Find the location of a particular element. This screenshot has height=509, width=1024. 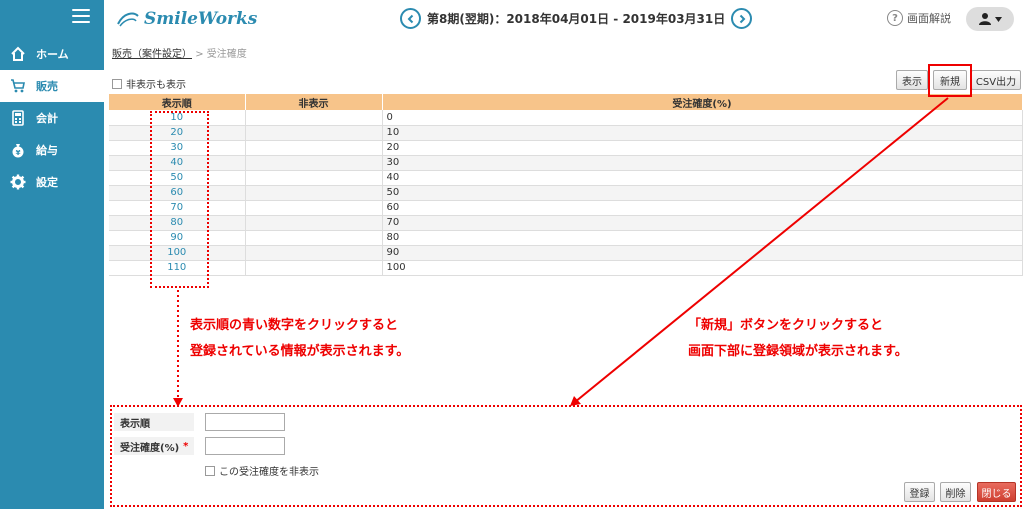

sidebar: ホーム 販売 会計 ¥ 給与 設定 is located at coordinates (52, 254).